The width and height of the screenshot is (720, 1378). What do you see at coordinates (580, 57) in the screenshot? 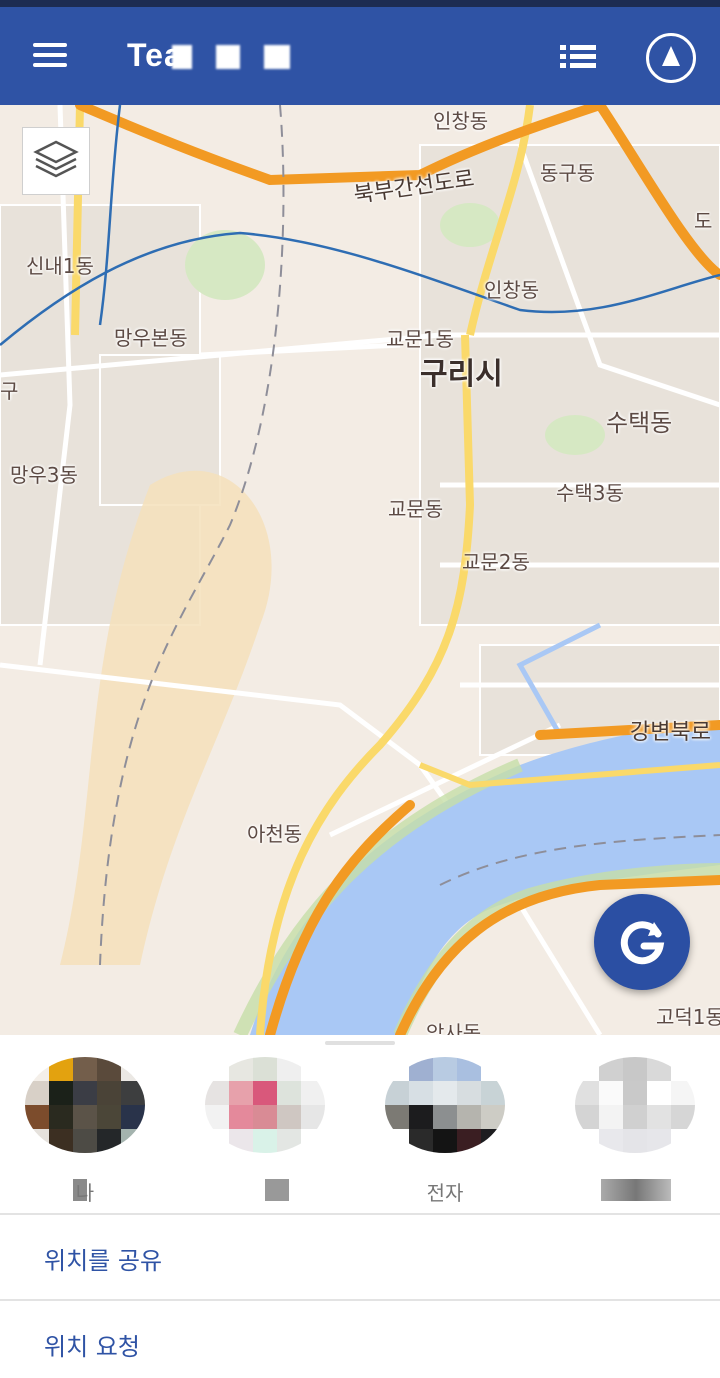
I see `list-icon` at bounding box center [580, 57].